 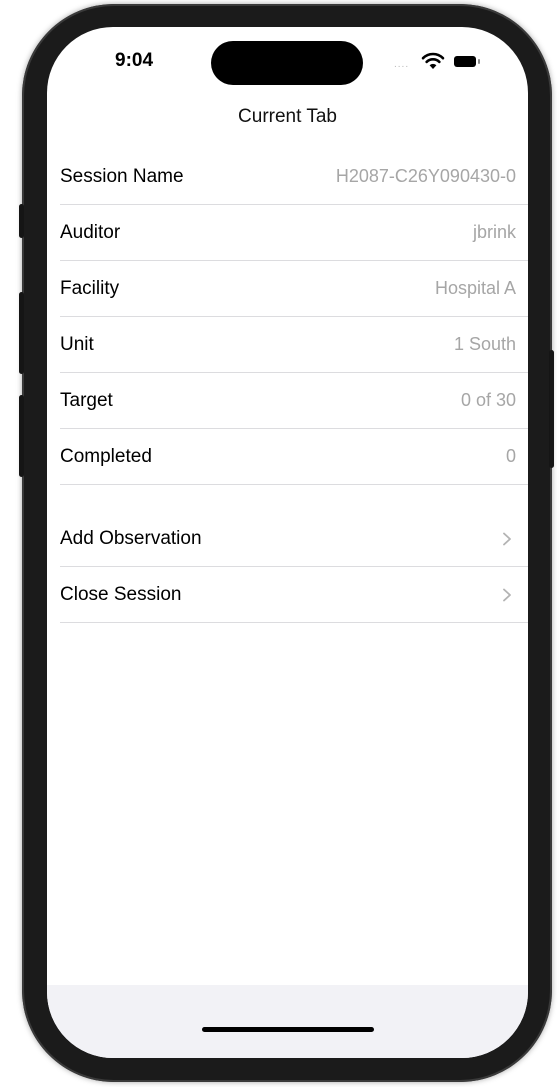 I want to click on bottom-bar, so click(x=287, y=1021).